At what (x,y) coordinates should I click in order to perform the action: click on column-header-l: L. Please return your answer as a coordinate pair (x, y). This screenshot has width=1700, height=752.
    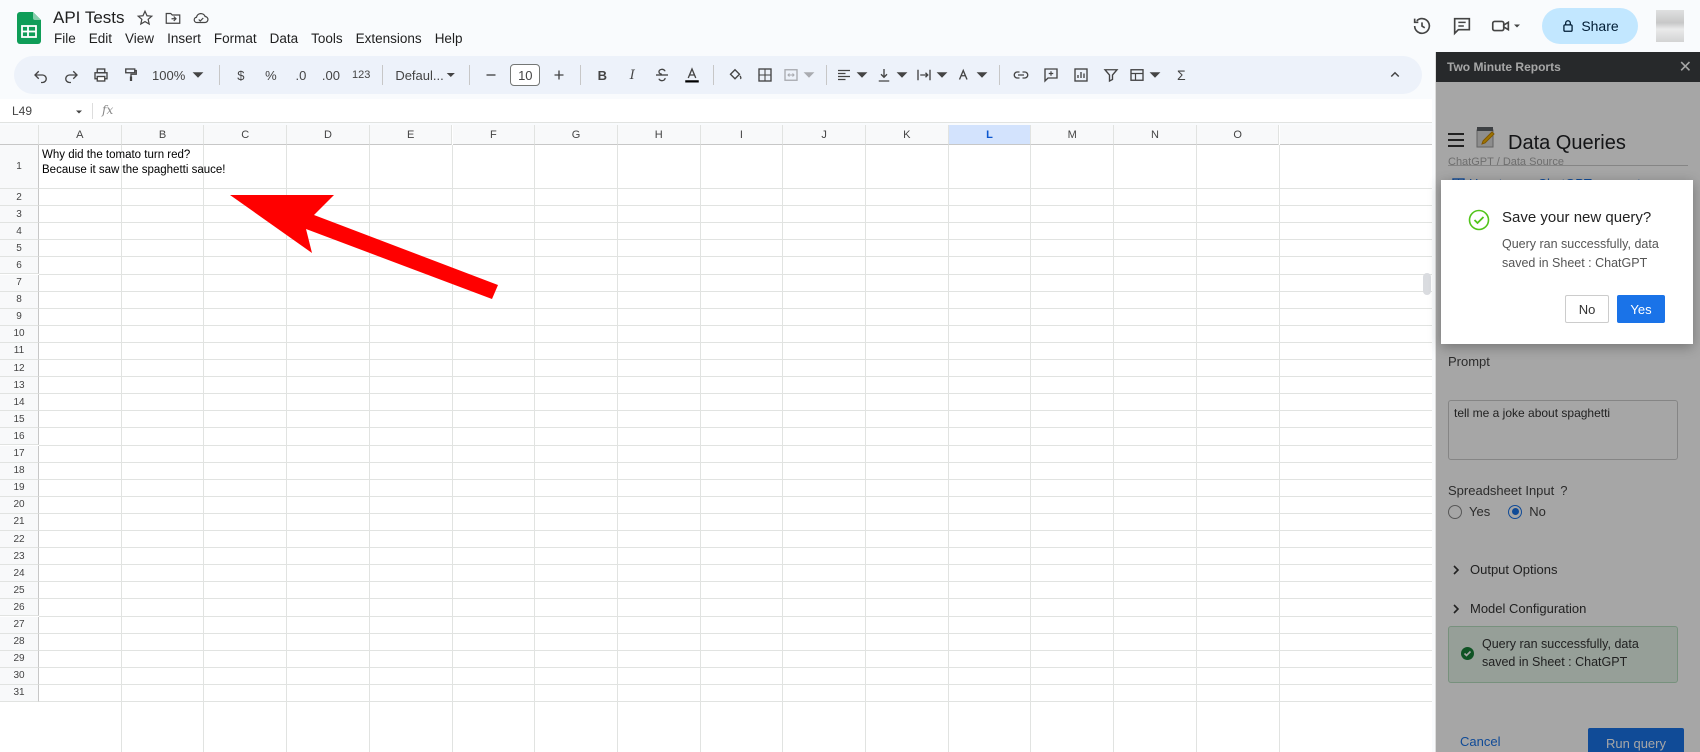
    Looking at the image, I should click on (990, 135).